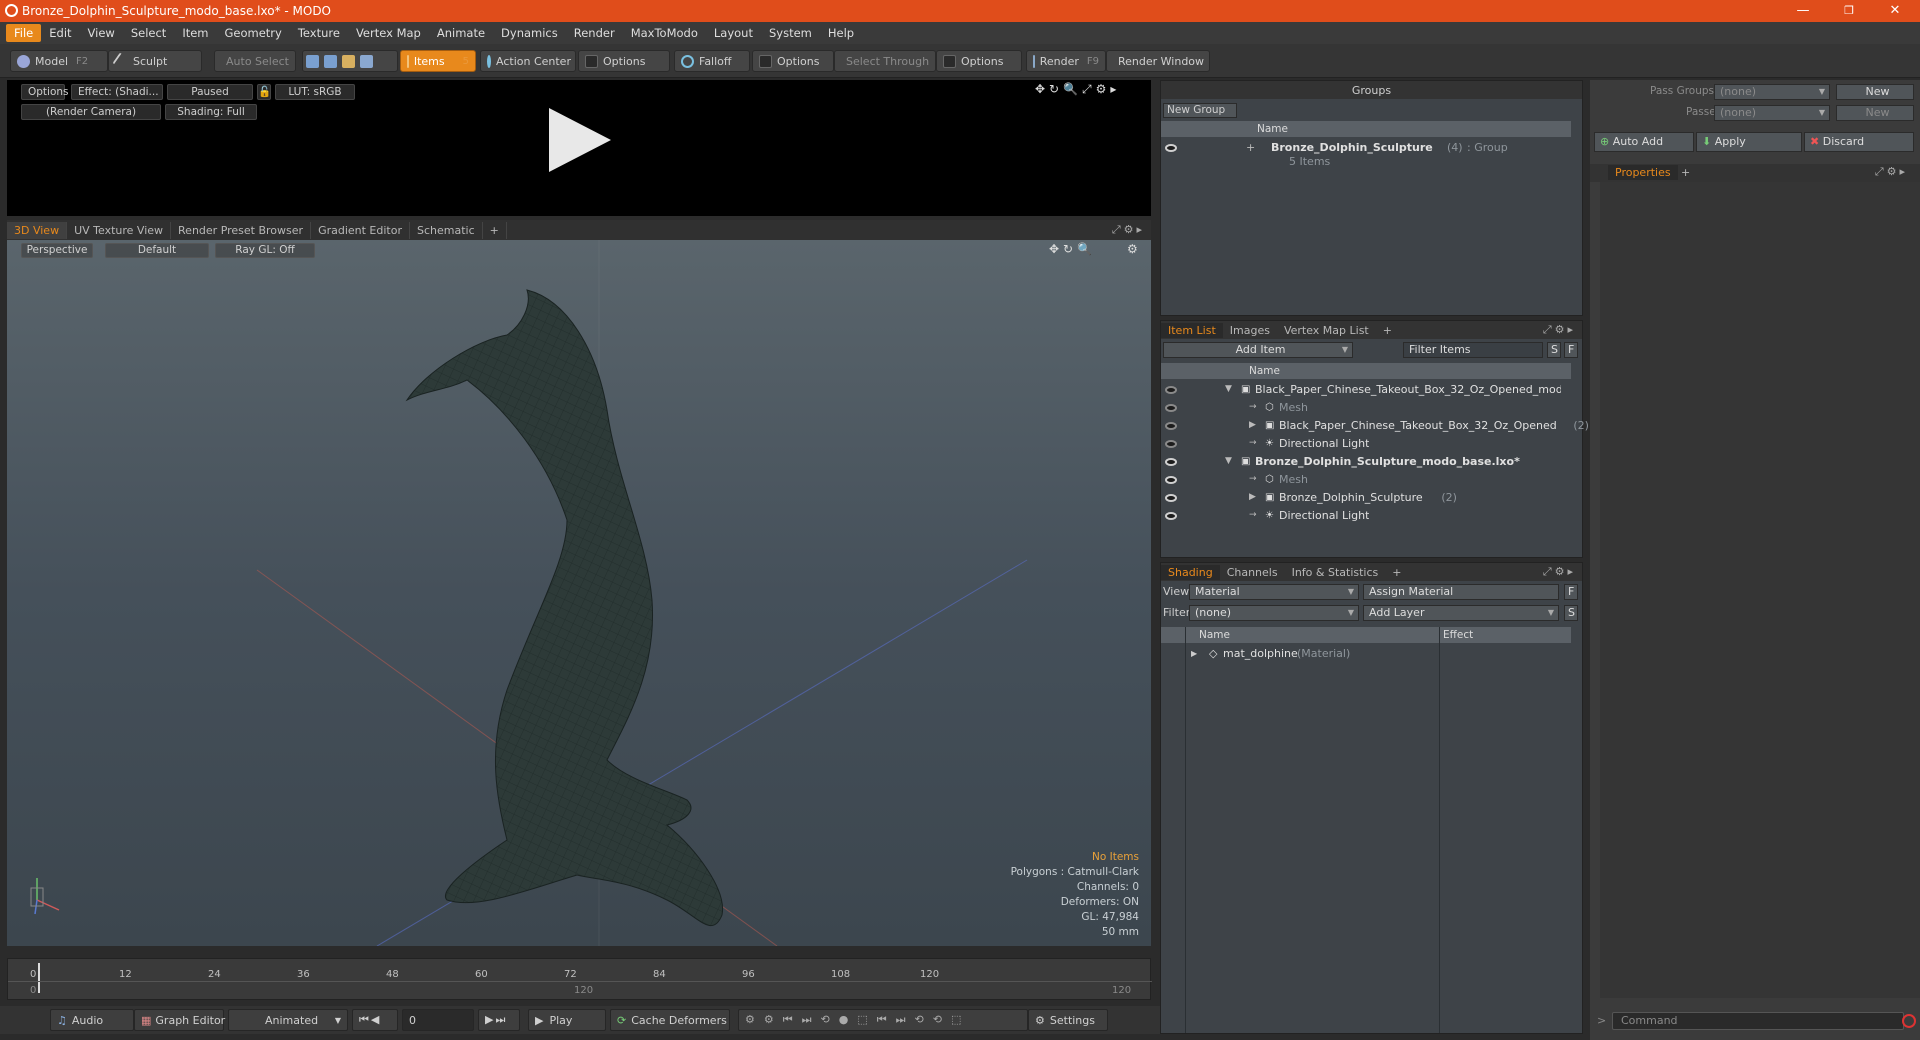 This screenshot has width=1920, height=1040. I want to click on tab-shading: Shading, so click(1190, 572).